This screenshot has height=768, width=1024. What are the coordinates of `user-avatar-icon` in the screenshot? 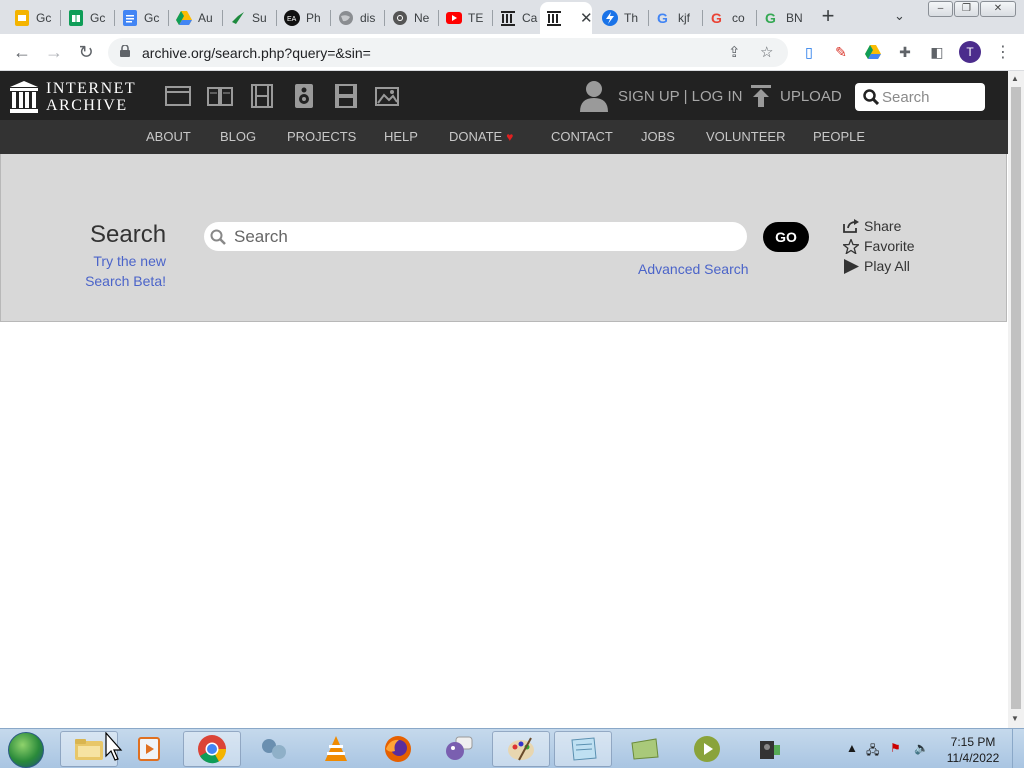 It's located at (594, 96).